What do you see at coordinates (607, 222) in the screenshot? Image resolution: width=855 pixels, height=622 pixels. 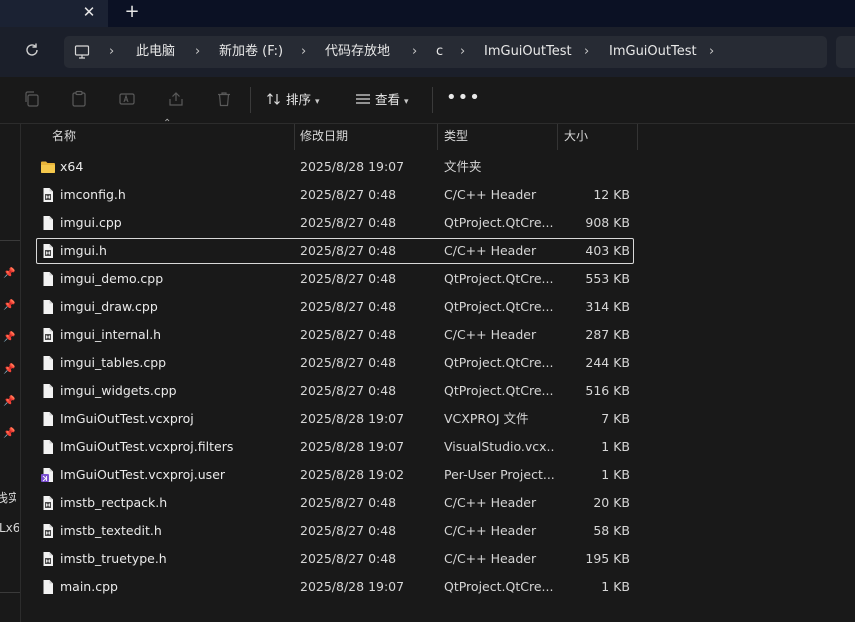 I see `file-size: 908 KB` at bounding box center [607, 222].